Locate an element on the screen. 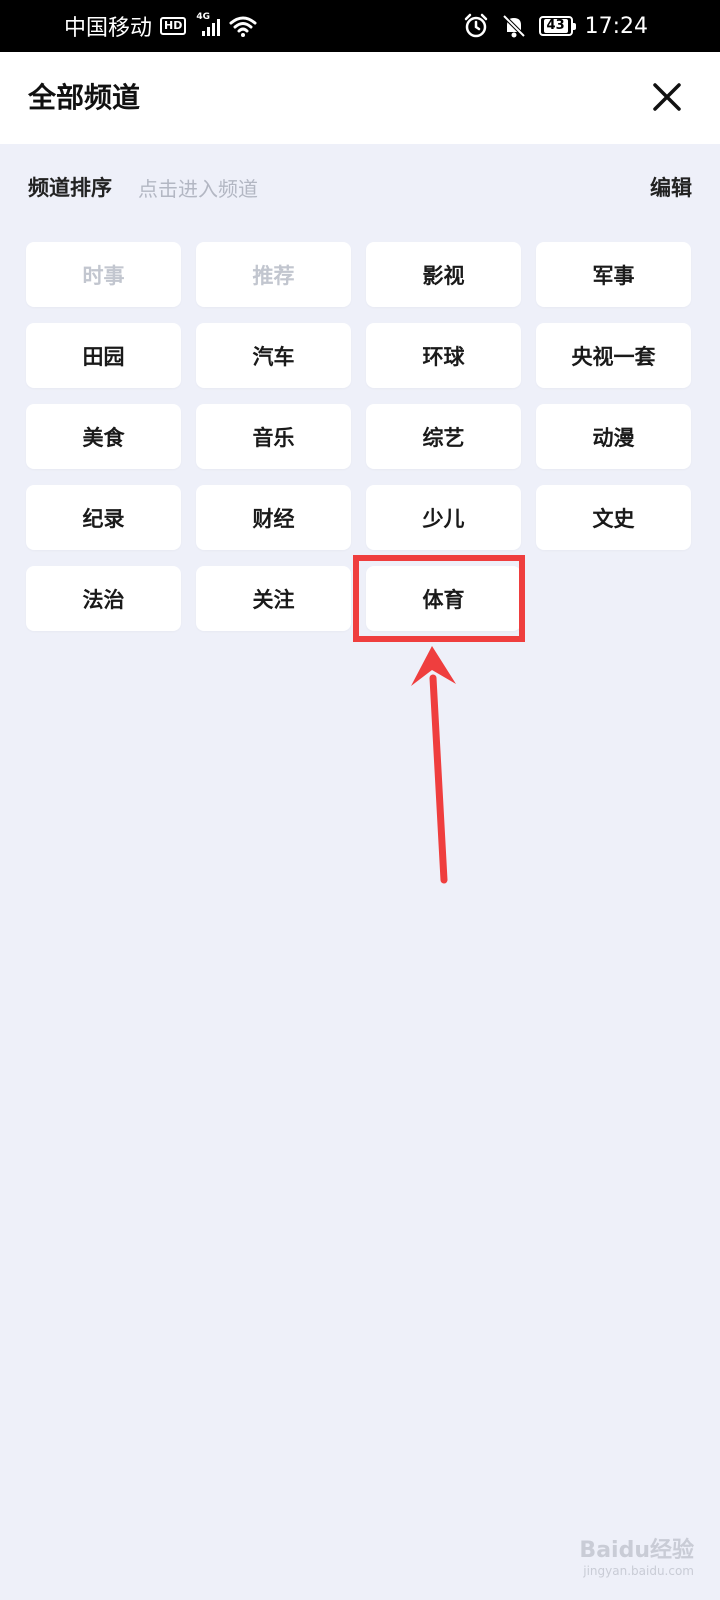  pointer-arrow-icon is located at coordinates (433, 765).